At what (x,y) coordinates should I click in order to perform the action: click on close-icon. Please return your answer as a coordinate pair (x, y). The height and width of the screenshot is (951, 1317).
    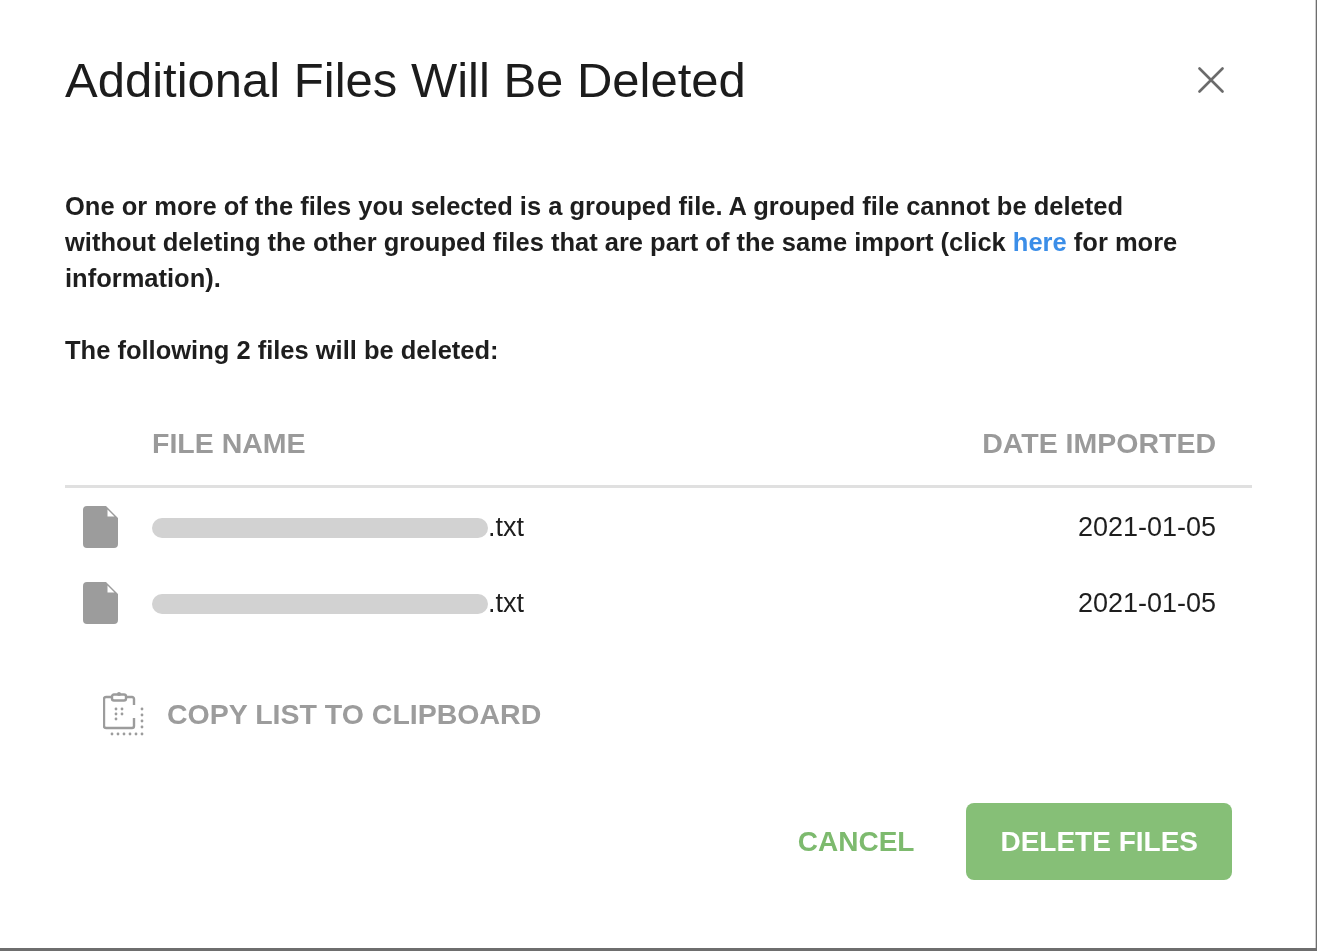
    Looking at the image, I should click on (1211, 80).